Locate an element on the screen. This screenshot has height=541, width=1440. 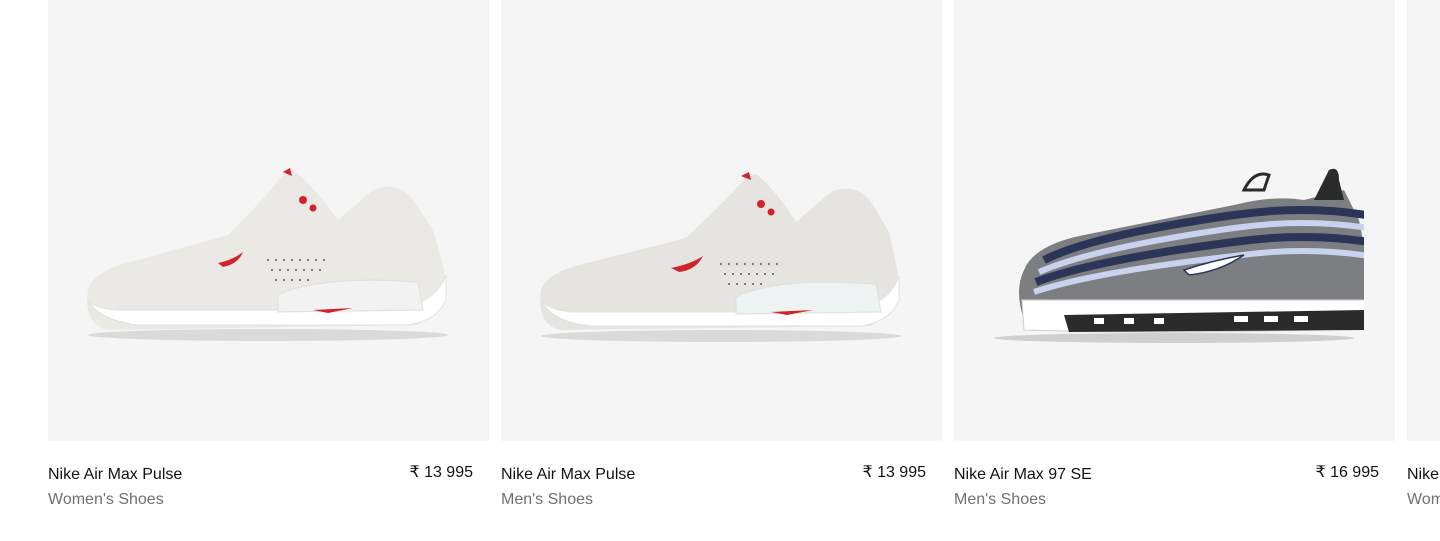
product-name: Nike Air Max 97 SE is located at coordinates (1023, 475).